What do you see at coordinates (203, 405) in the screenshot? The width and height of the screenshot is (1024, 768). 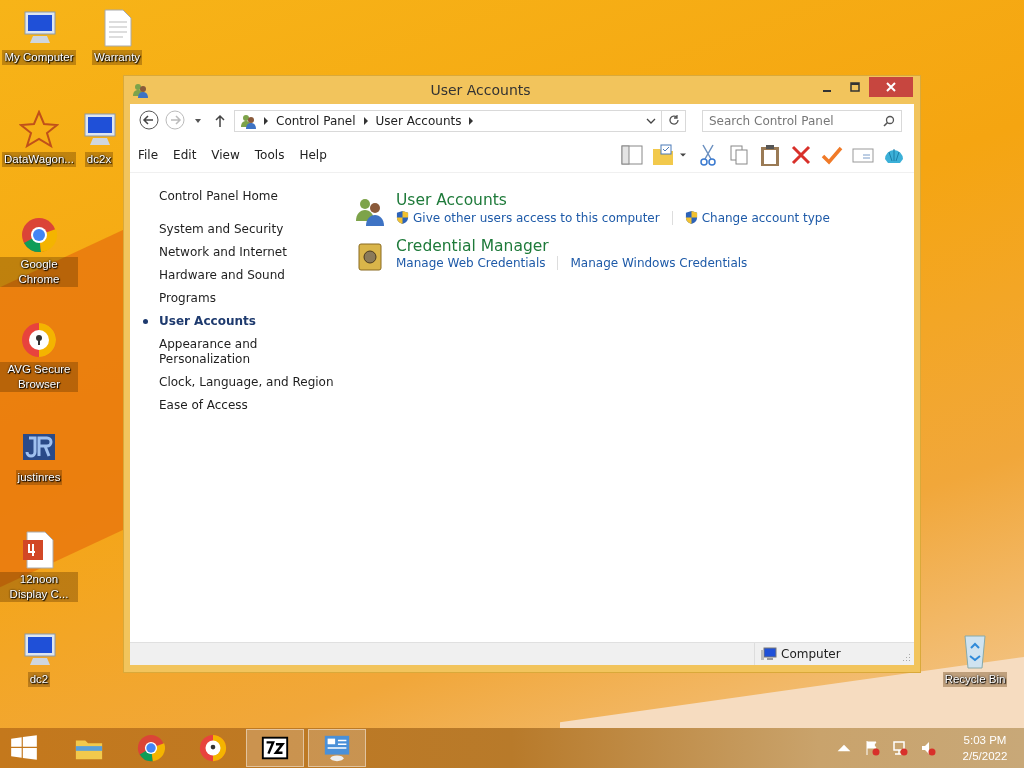 I see `sidebar-link: Ease of Access` at bounding box center [203, 405].